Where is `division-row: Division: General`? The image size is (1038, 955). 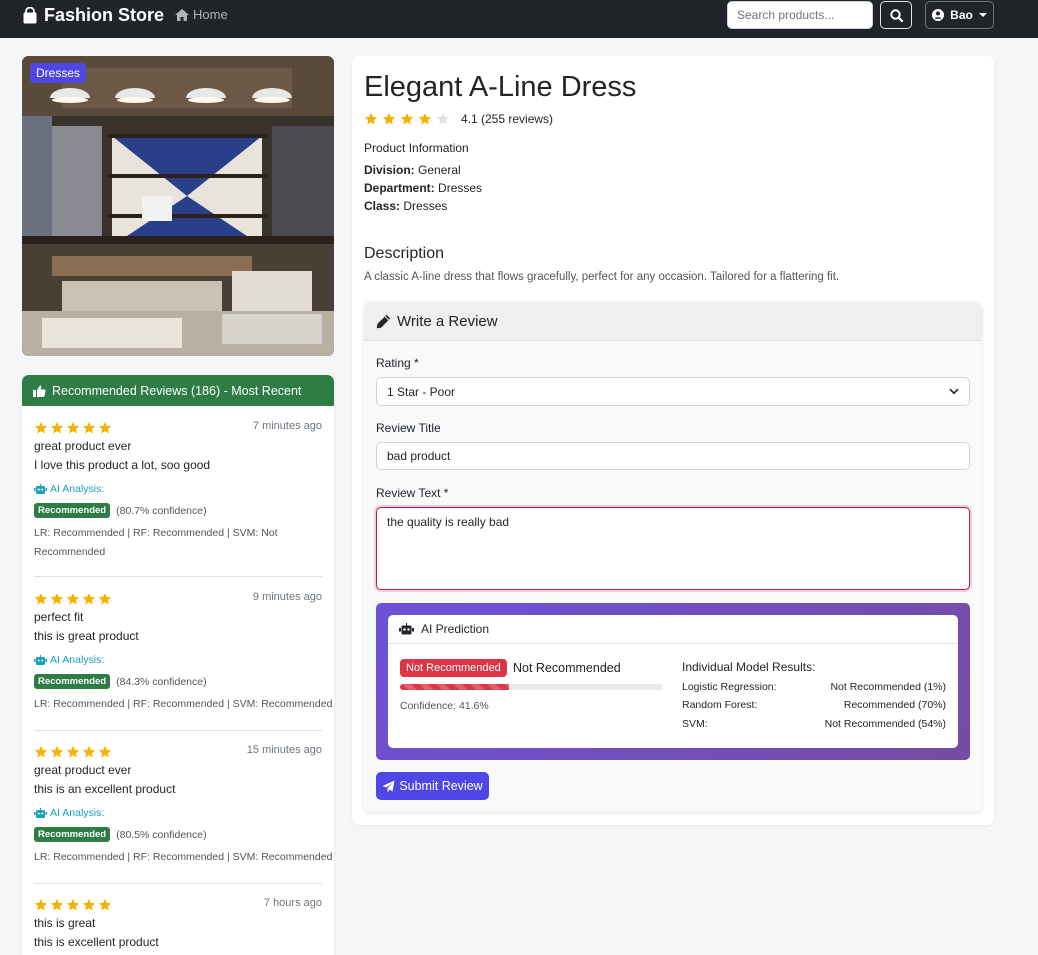
division-row: Division: General is located at coordinates (412, 170).